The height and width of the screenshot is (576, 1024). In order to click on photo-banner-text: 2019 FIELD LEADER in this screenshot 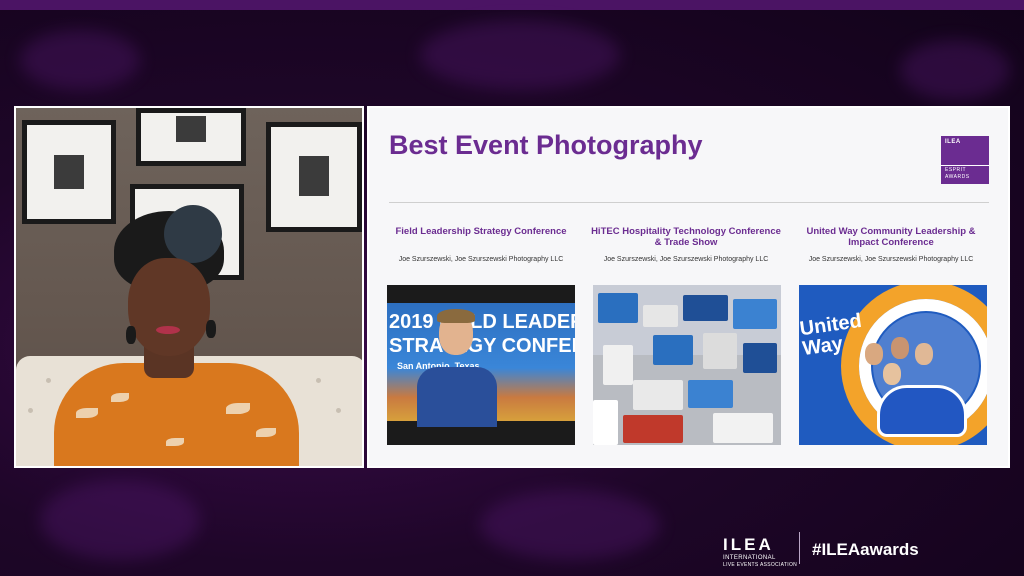, I will do `click(482, 322)`.